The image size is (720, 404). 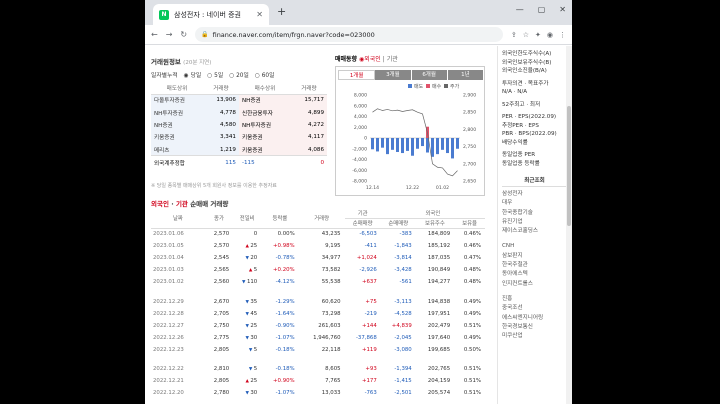 I want to click on change-value: 30, so click(x=254, y=393).